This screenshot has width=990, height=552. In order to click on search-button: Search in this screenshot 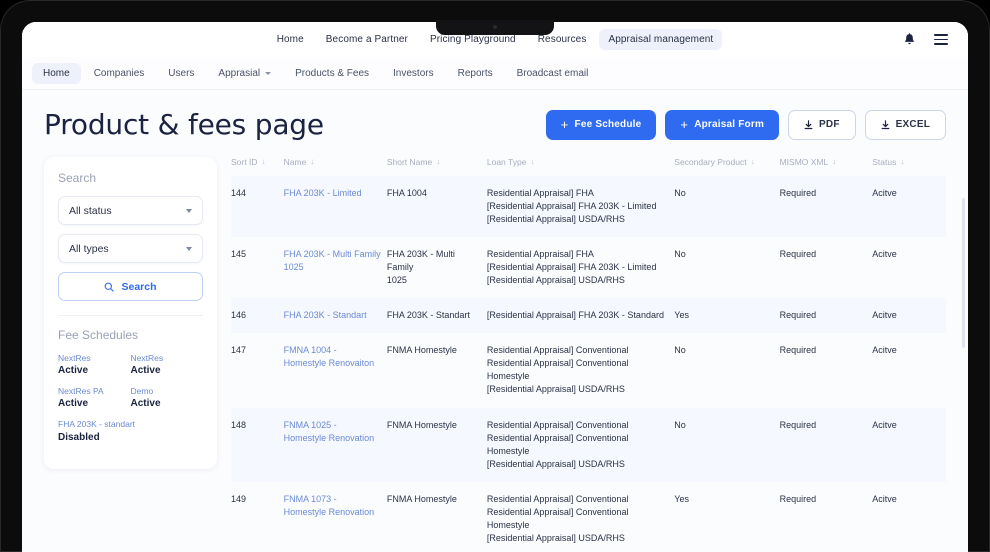, I will do `click(130, 286)`.